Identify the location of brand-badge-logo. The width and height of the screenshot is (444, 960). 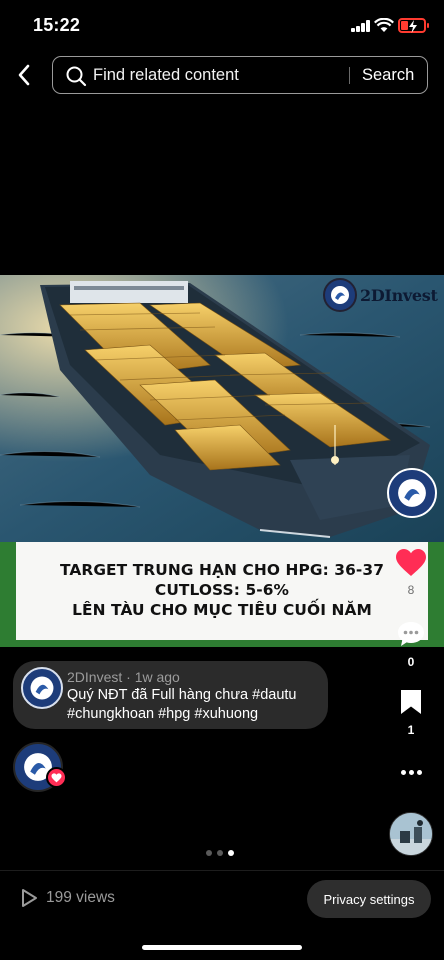
(412, 493).